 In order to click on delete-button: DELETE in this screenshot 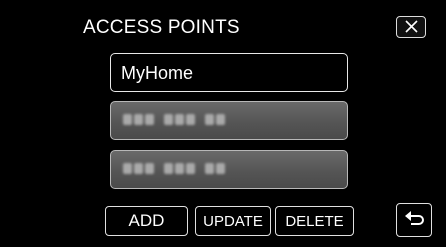, I will do `click(314, 221)`.